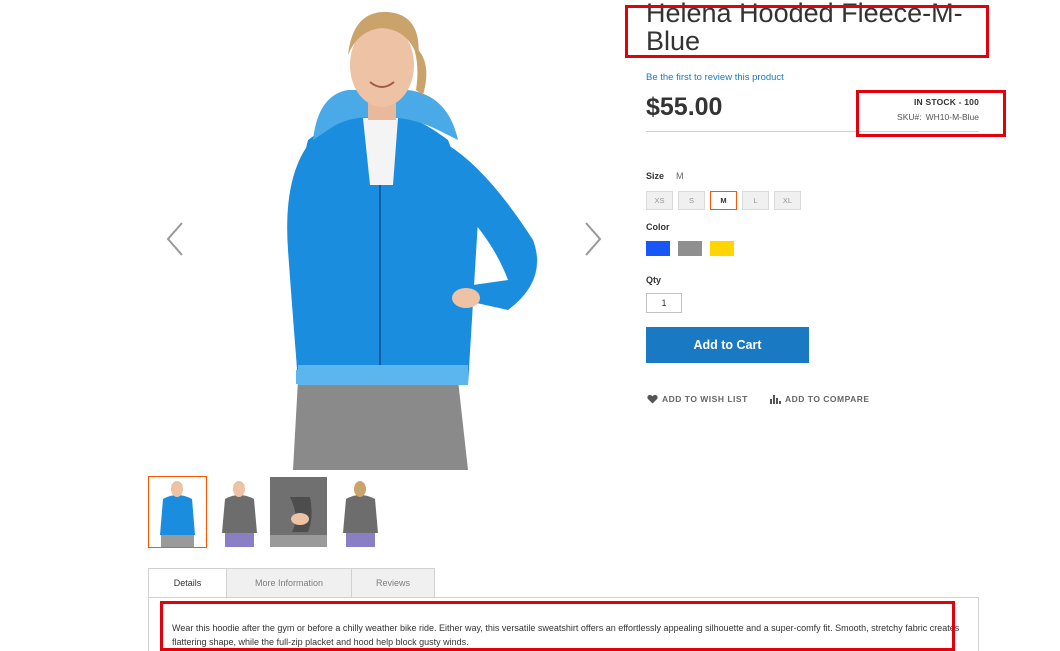  Describe the element at coordinates (658, 227) in the screenshot. I see `color-label: Color` at that location.